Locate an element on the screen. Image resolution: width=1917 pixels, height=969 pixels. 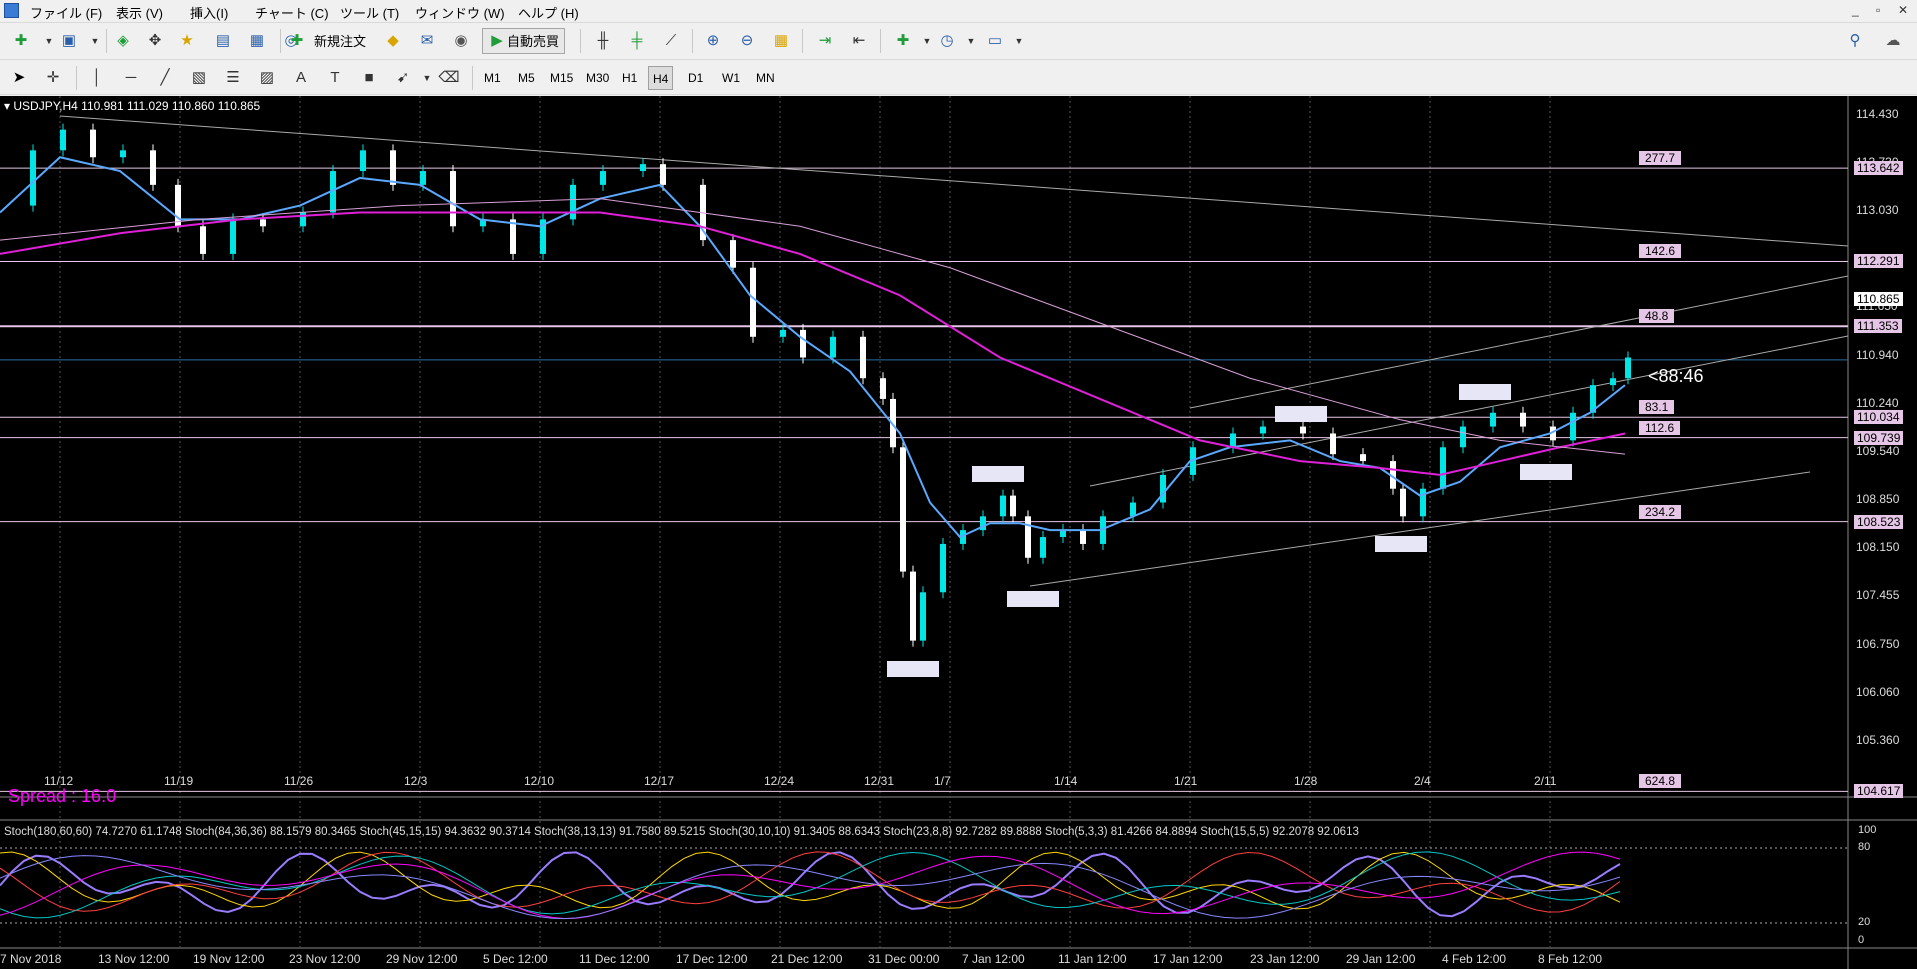
level-price-tag: 112.291 is located at coordinates (1878, 261).